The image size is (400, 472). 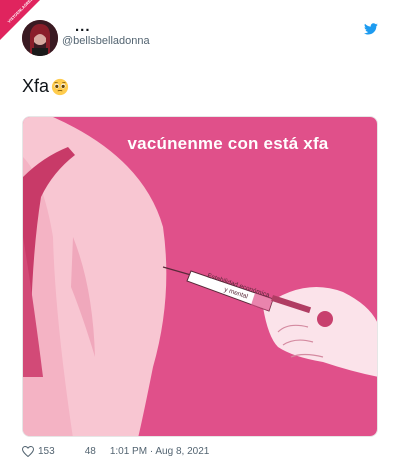 I want to click on retweets-count: 48, so click(x=90, y=451).